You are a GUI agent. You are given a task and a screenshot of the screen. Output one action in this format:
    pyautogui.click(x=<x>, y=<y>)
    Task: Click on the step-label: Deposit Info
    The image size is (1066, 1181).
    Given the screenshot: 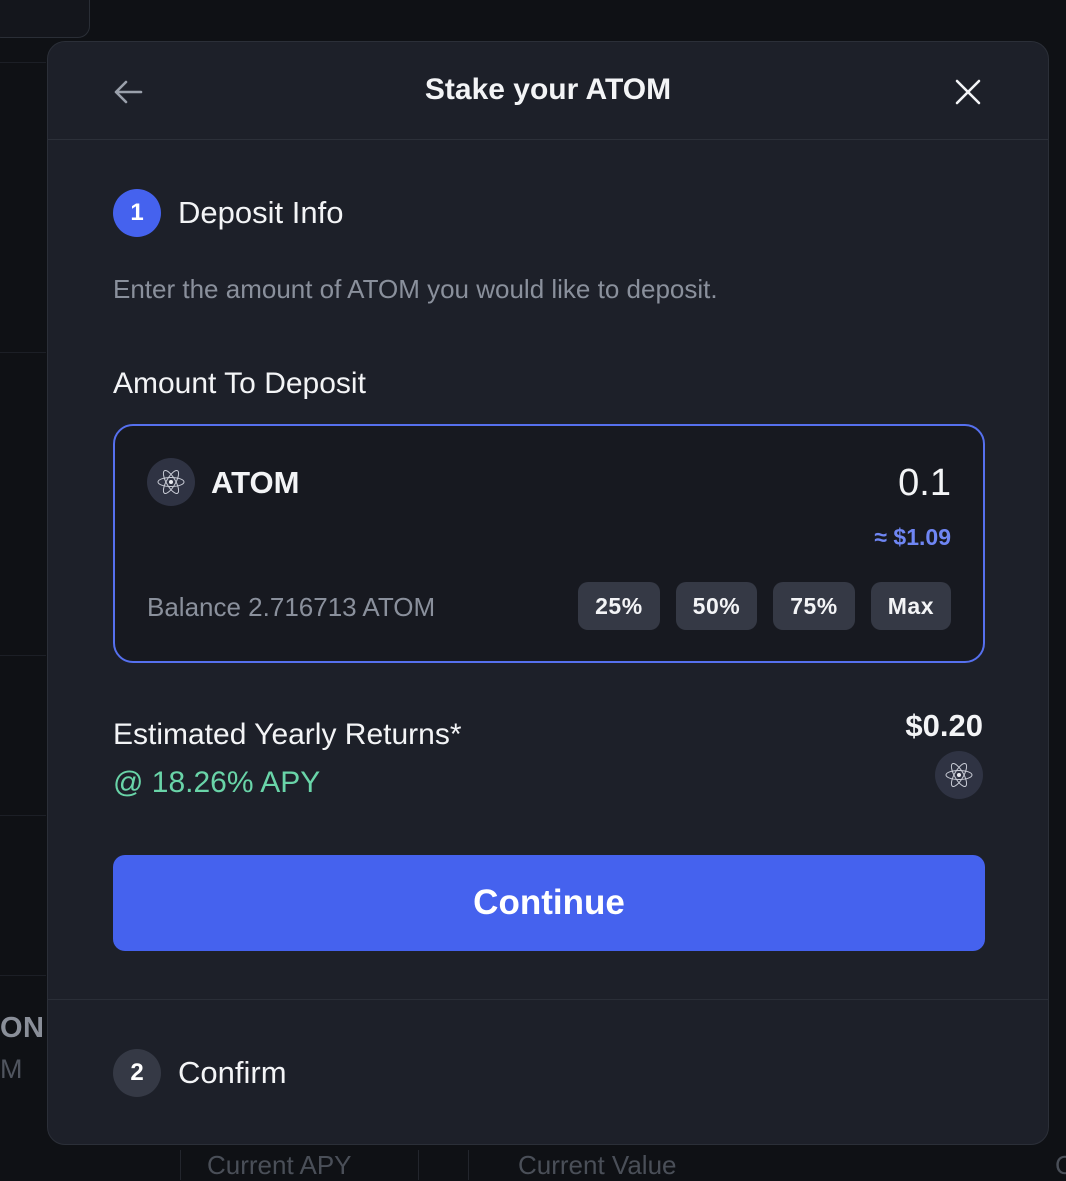 What is the action you would take?
    pyautogui.click(x=260, y=213)
    